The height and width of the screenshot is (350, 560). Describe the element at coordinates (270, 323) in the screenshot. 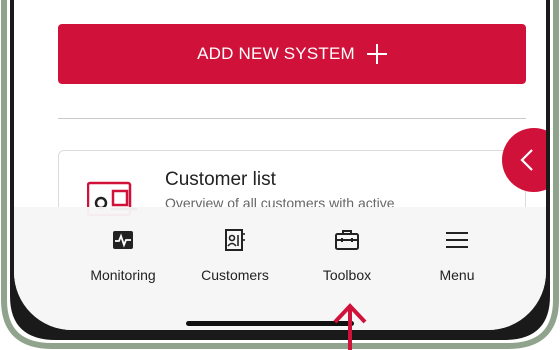

I see `home-indicator` at that location.